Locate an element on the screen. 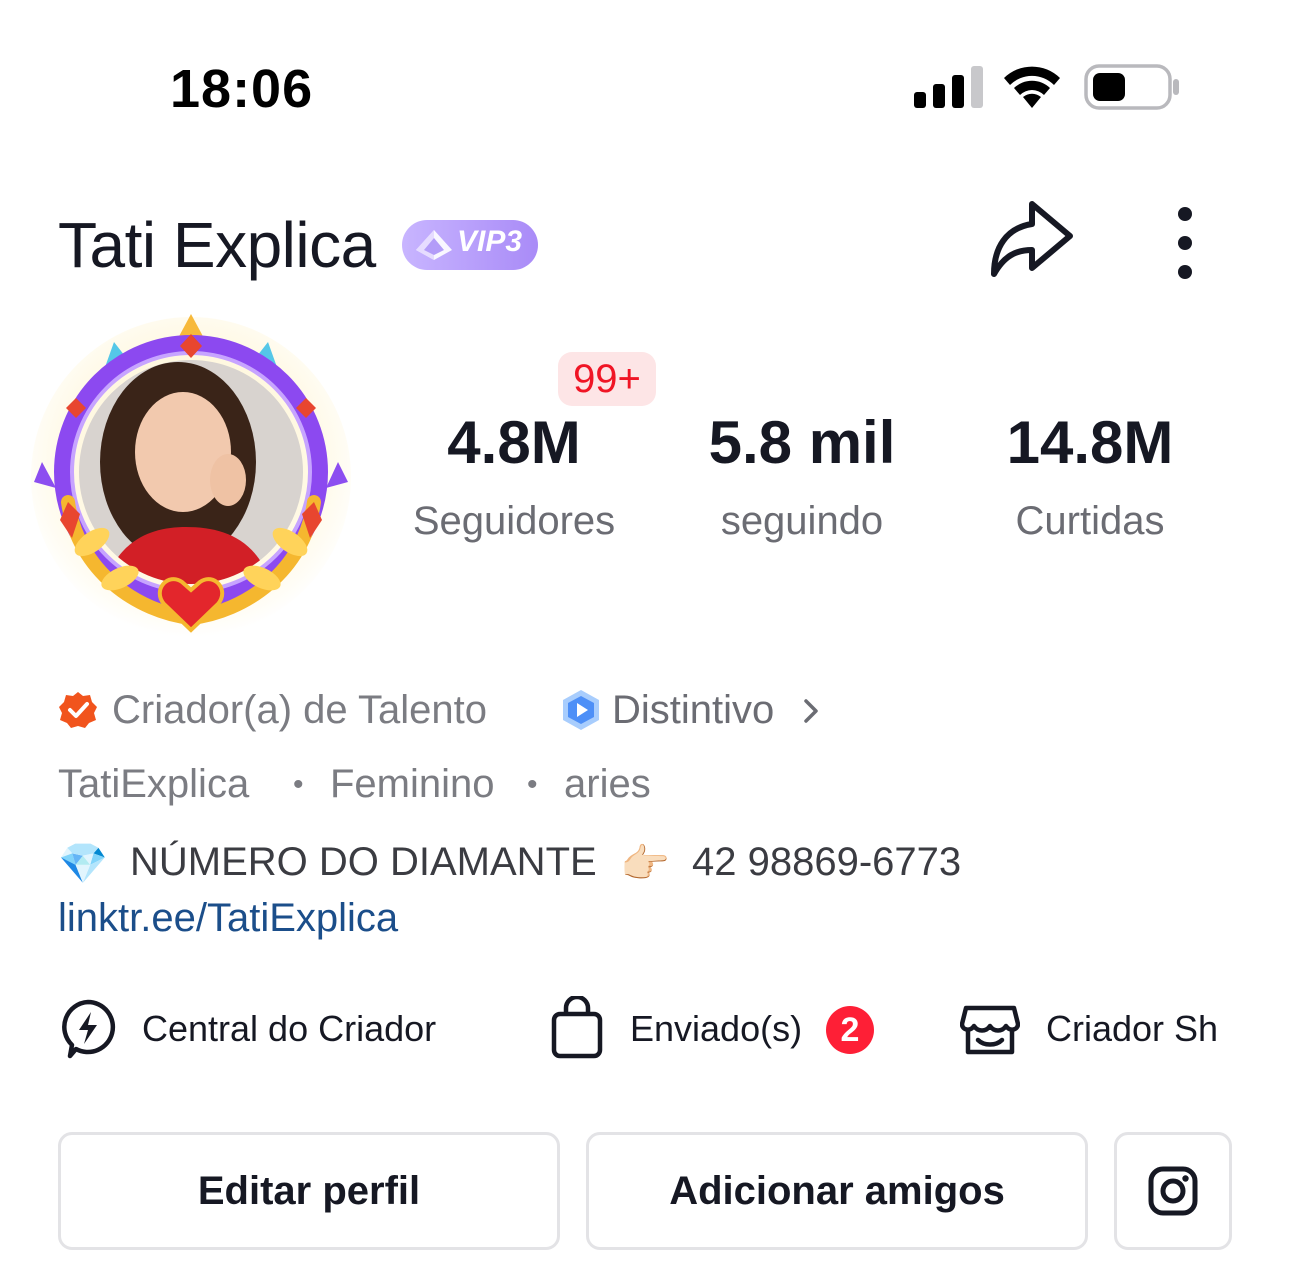 Image resolution: width=1290 pixels, height=1280 pixels. stat-following: 5.8 mil seguindo is located at coordinates (802, 476).